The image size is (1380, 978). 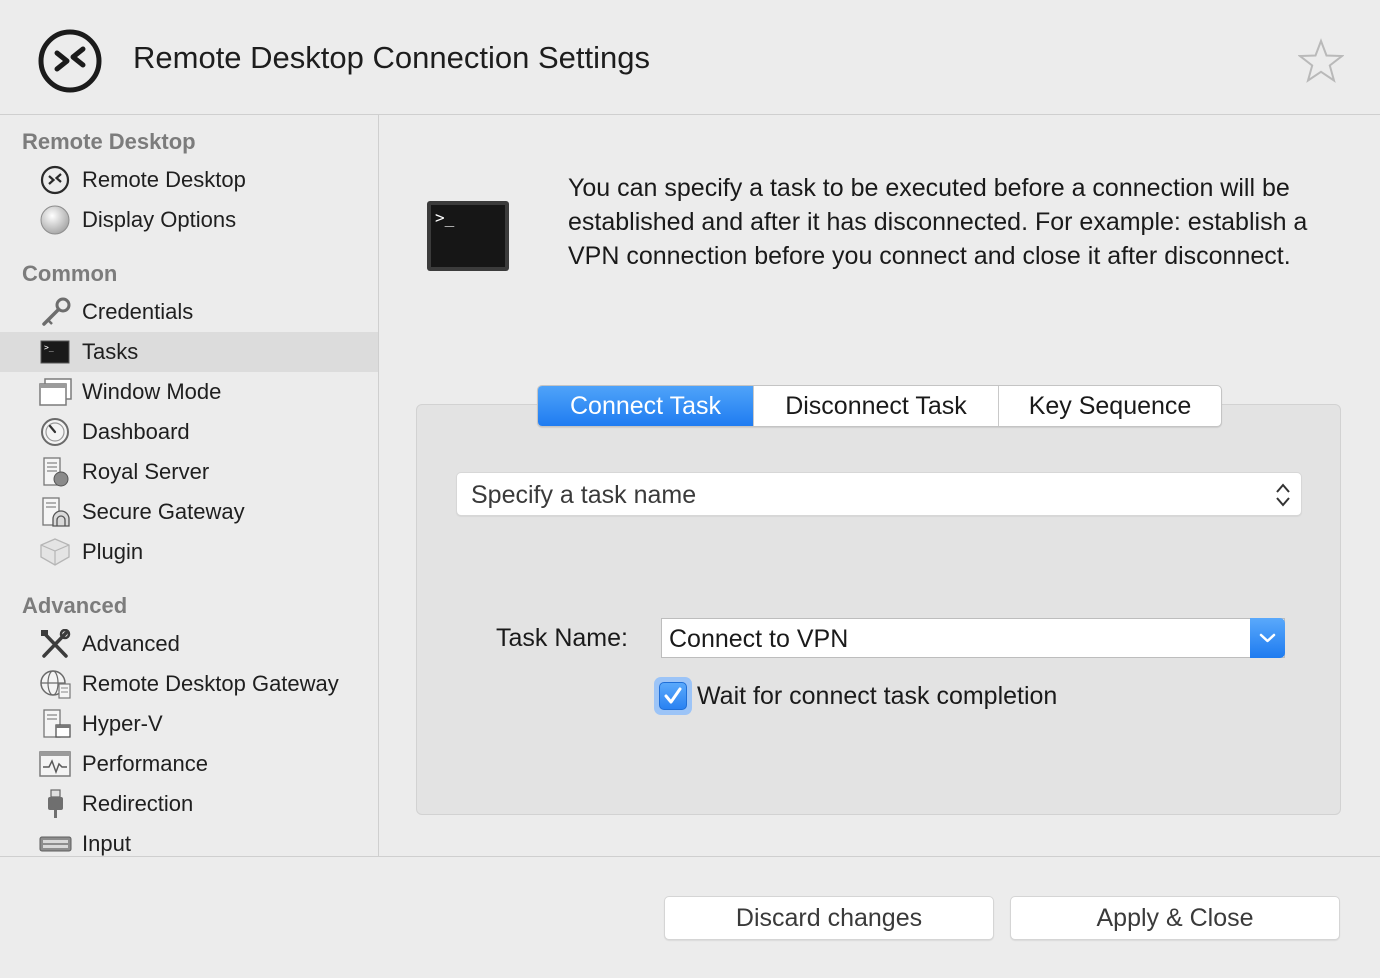 What do you see at coordinates (110, 351) in the screenshot?
I see `sidebar-item-label: Tasks` at bounding box center [110, 351].